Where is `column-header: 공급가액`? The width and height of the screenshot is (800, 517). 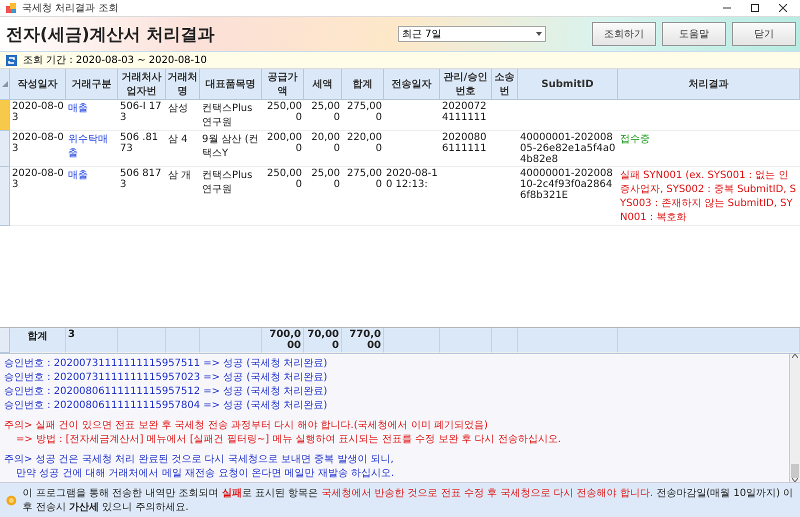 column-header: 공급가액 is located at coordinates (283, 84).